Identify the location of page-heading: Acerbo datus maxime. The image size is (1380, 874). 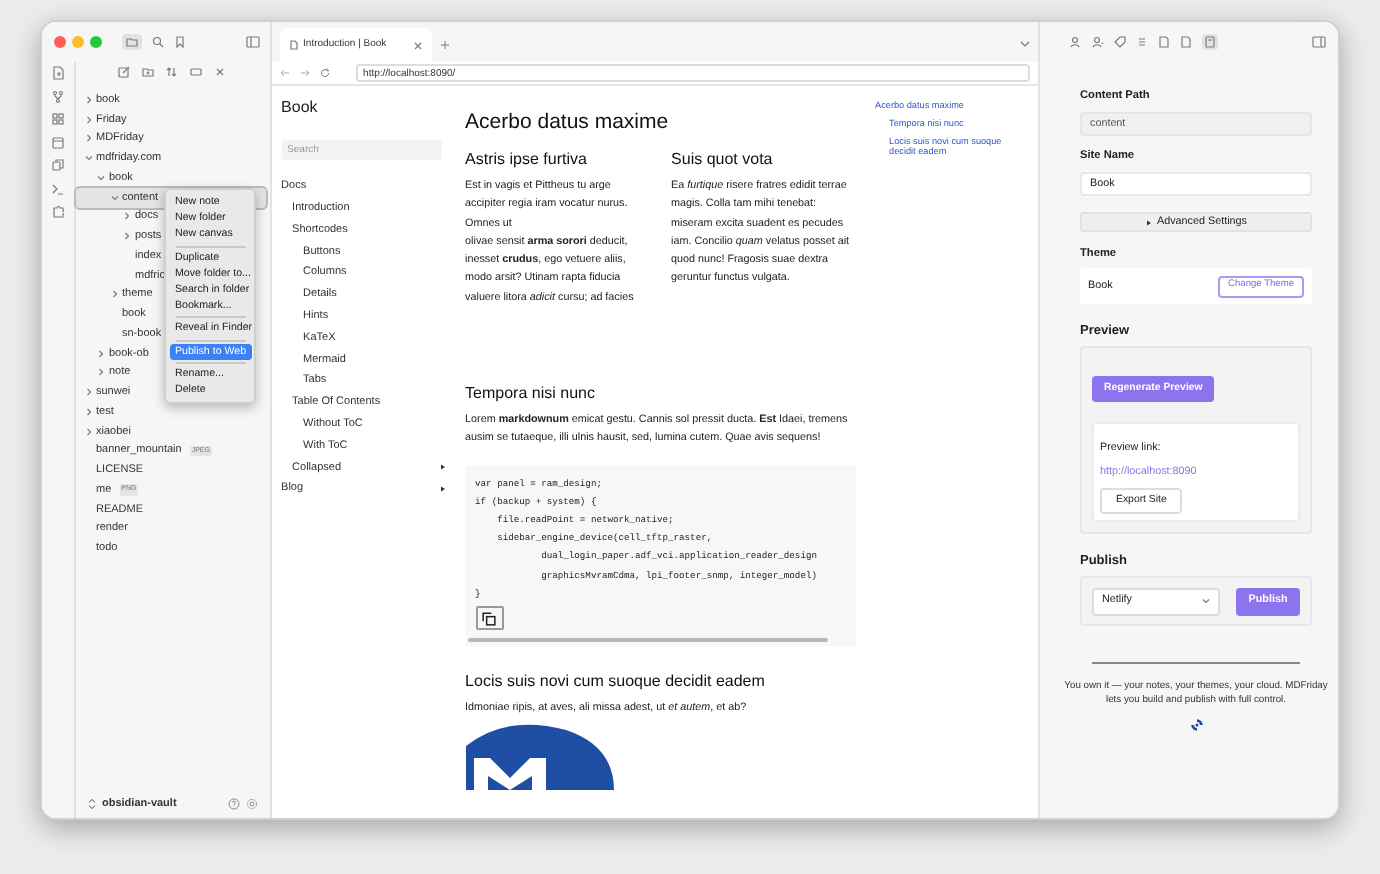
(568, 122).